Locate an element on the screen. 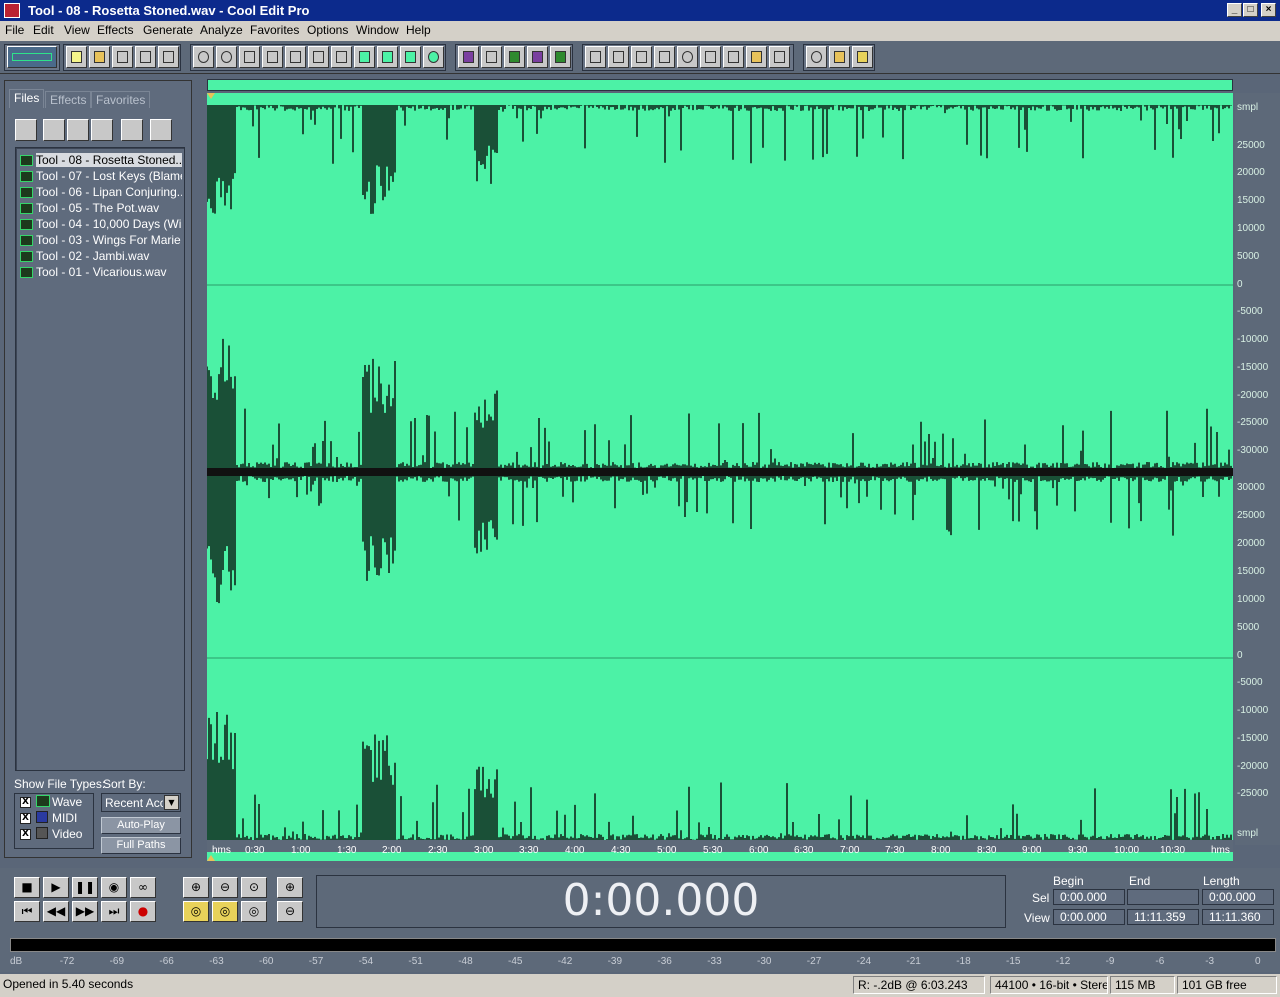  view-end-field: 11:11.359 is located at coordinates (1163, 917).